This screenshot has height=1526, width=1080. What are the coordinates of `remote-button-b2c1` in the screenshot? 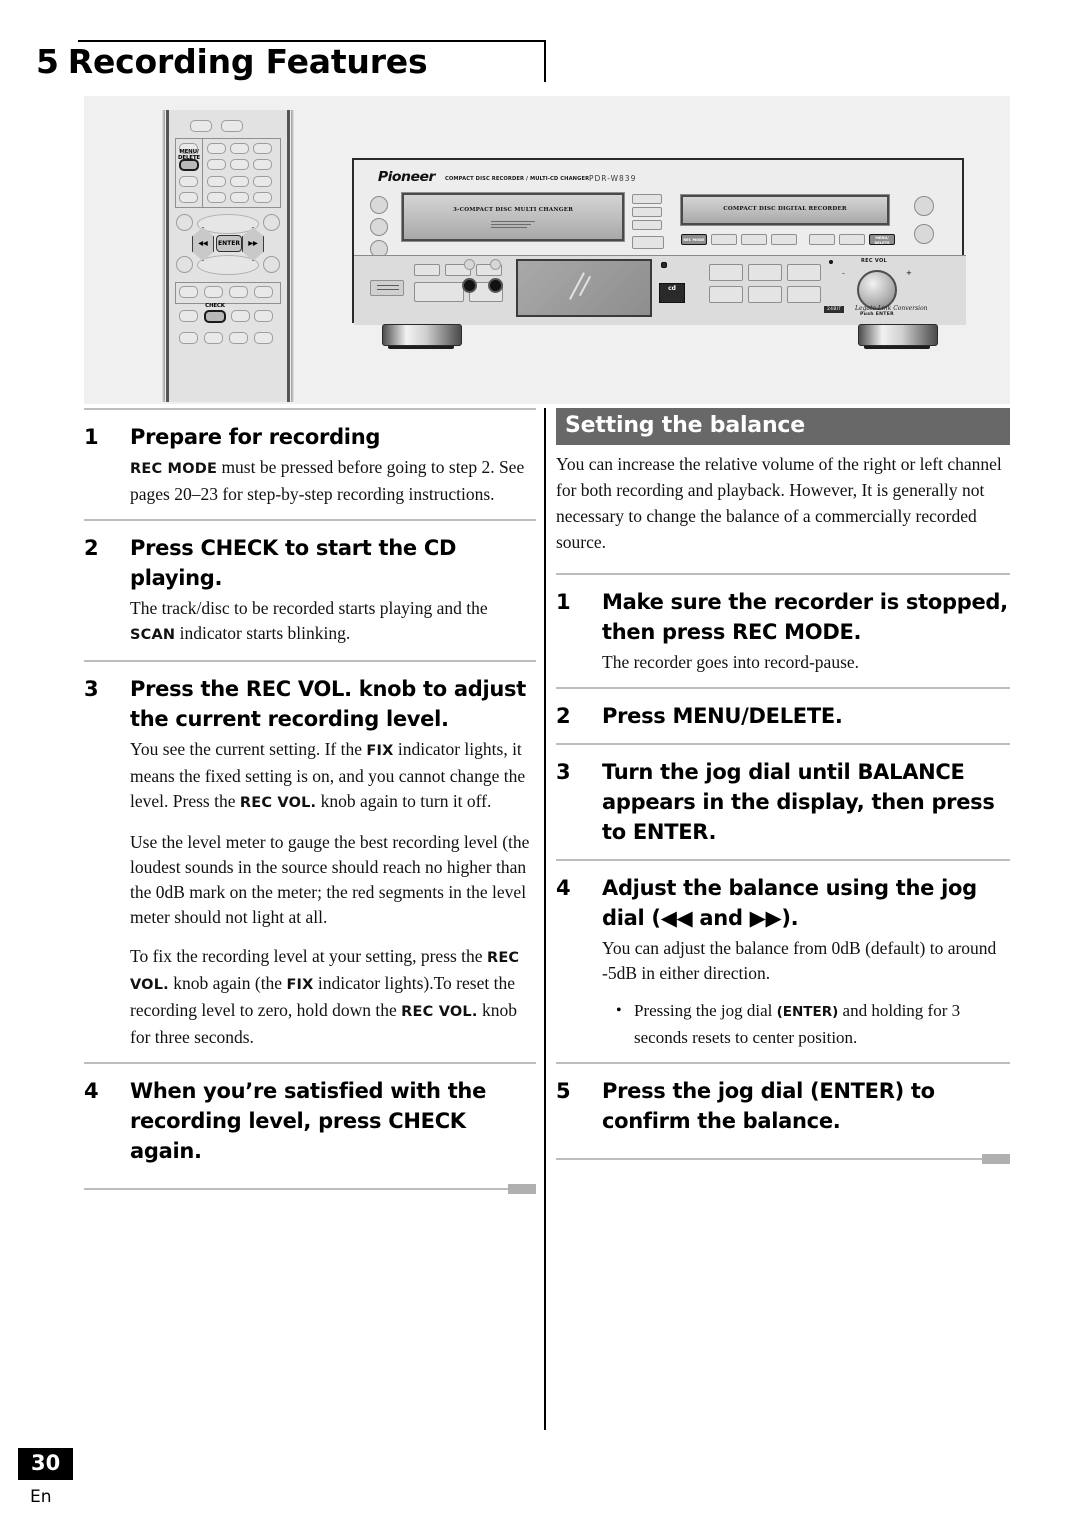 It's located at (188, 316).